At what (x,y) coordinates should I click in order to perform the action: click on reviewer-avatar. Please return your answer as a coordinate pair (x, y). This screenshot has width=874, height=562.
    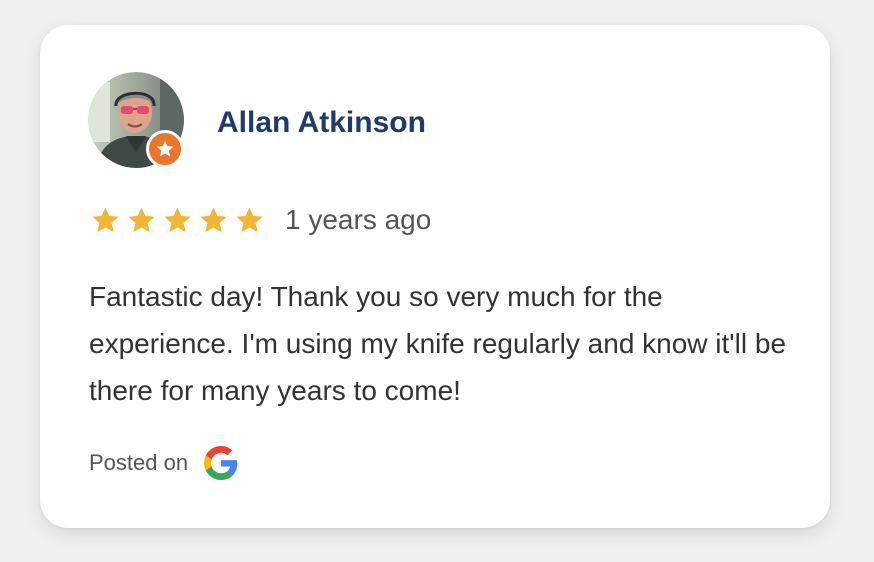
    Looking at the image, I should click on (136, 120).